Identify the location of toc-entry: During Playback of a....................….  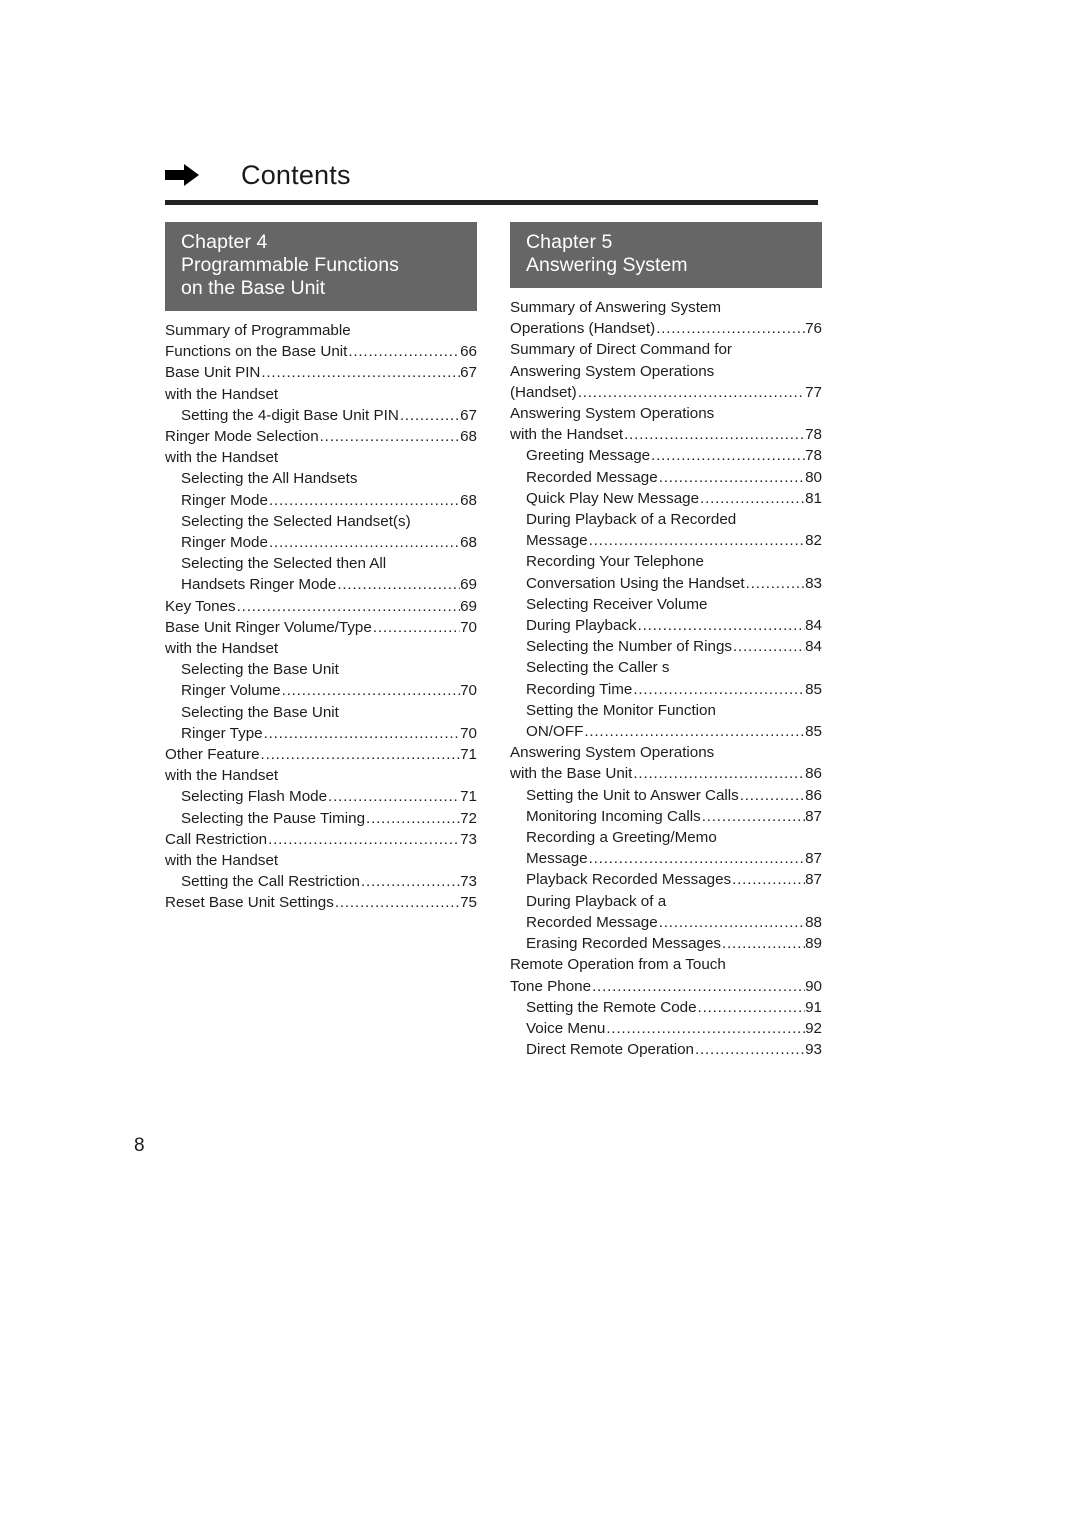
(666, 901).